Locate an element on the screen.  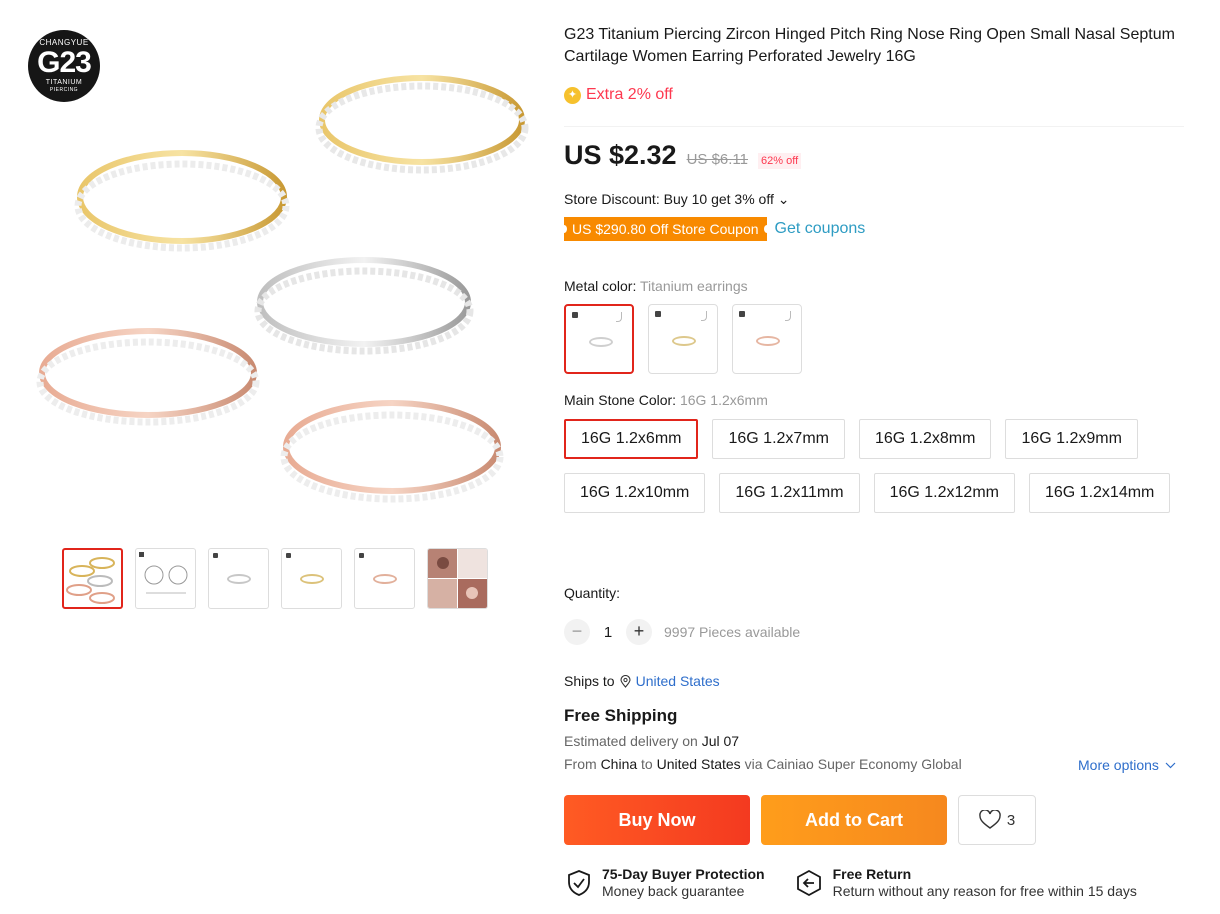
stone-color-label-text: Main Stone Color: is located at coordinates (620, 400).